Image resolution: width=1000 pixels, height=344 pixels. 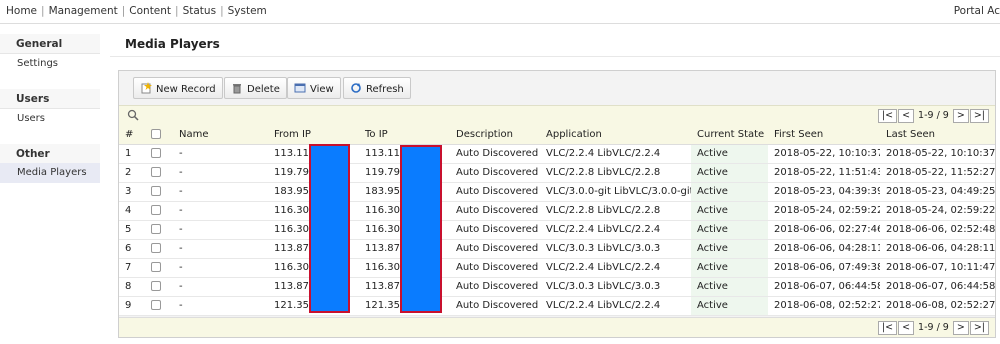 I want to click on nav-management: Management, so click(x=83, y=11).